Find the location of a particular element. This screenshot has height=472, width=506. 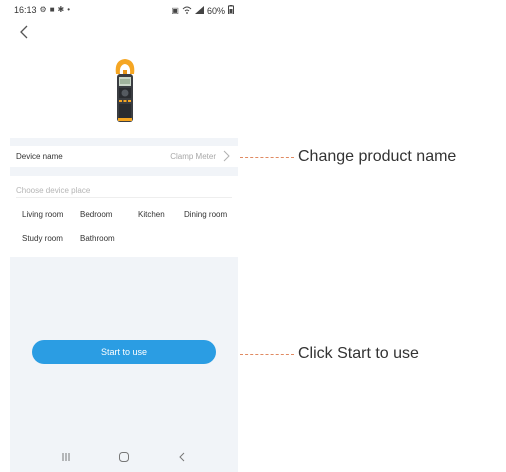

chevron-left-icon is located at coordinates (24, 32).